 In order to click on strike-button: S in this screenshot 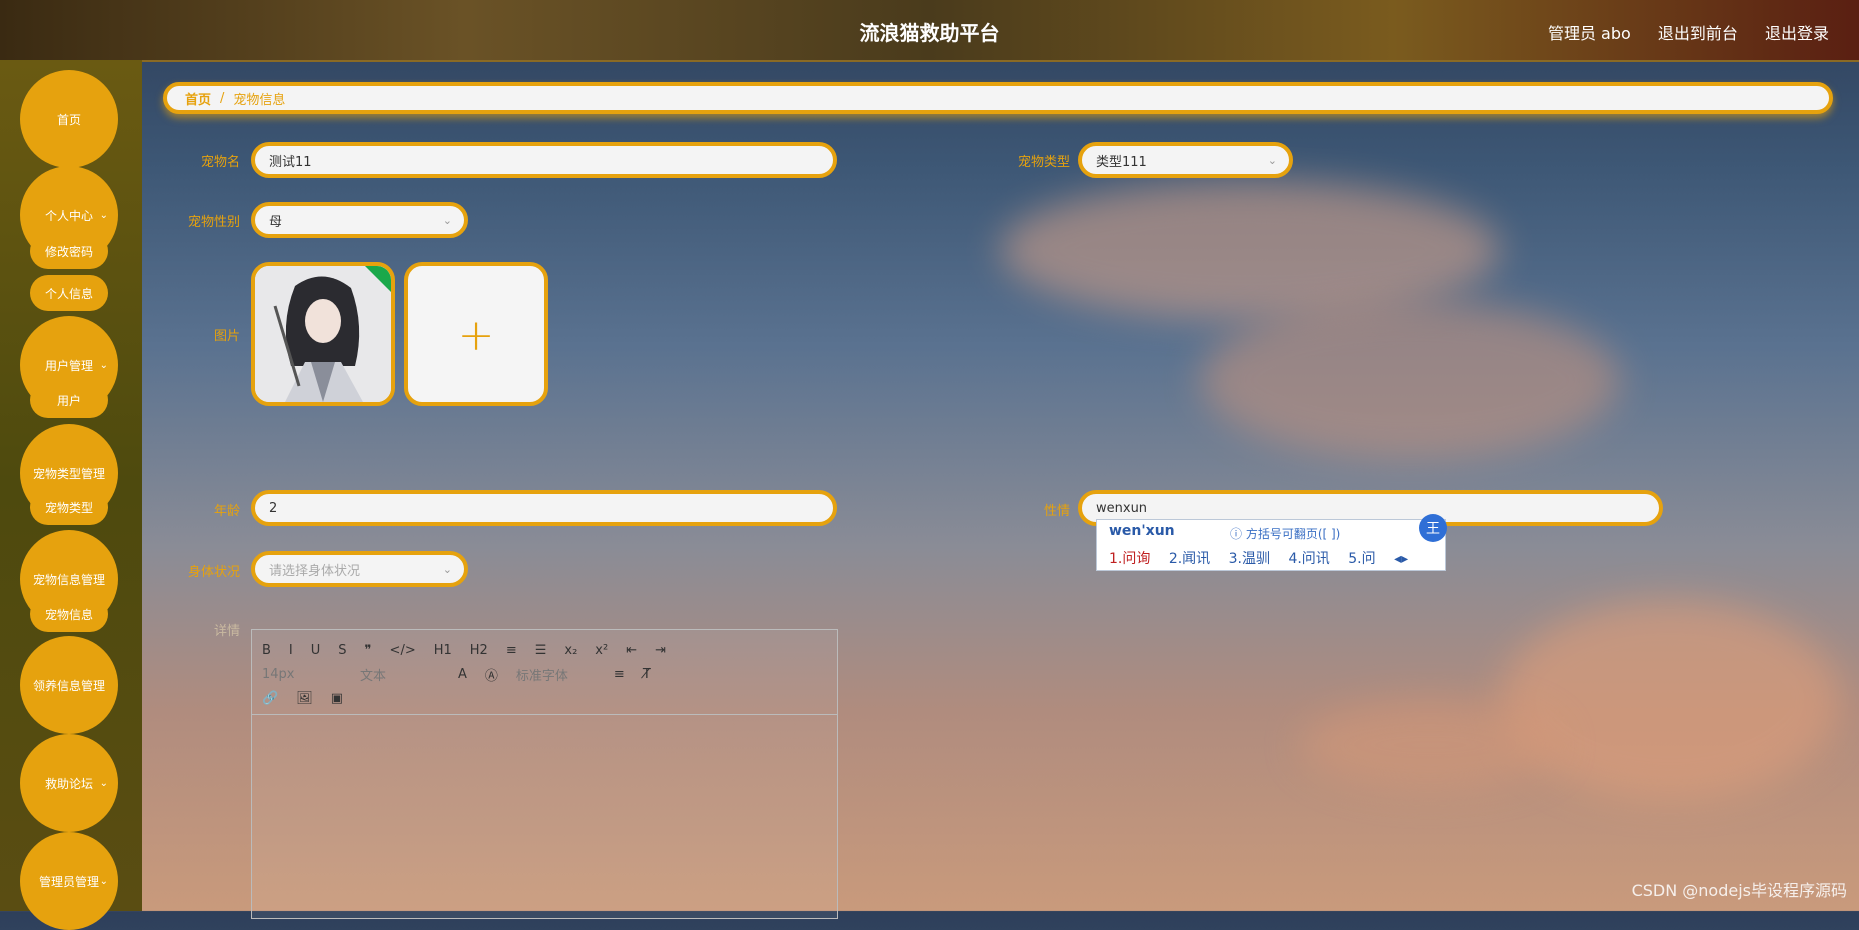, I will do `click(342, 650)`.